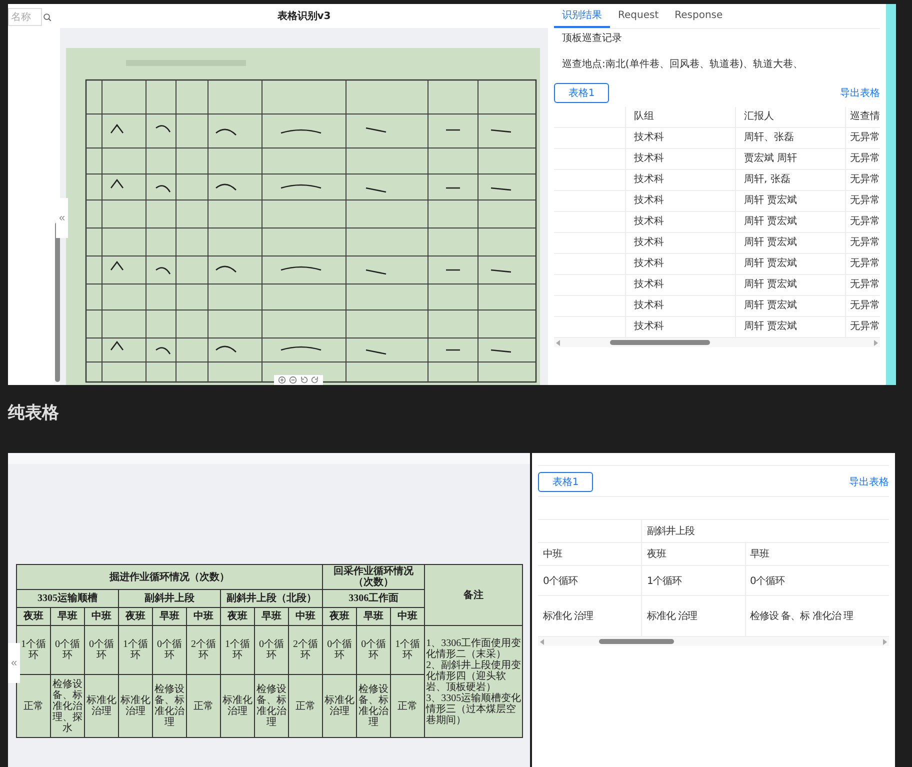 The image size is (912, 767). What do you see at coordinates (293, 380) in the screenshot?
I see `zoom-out-icon` at bounding box center [293, 380].